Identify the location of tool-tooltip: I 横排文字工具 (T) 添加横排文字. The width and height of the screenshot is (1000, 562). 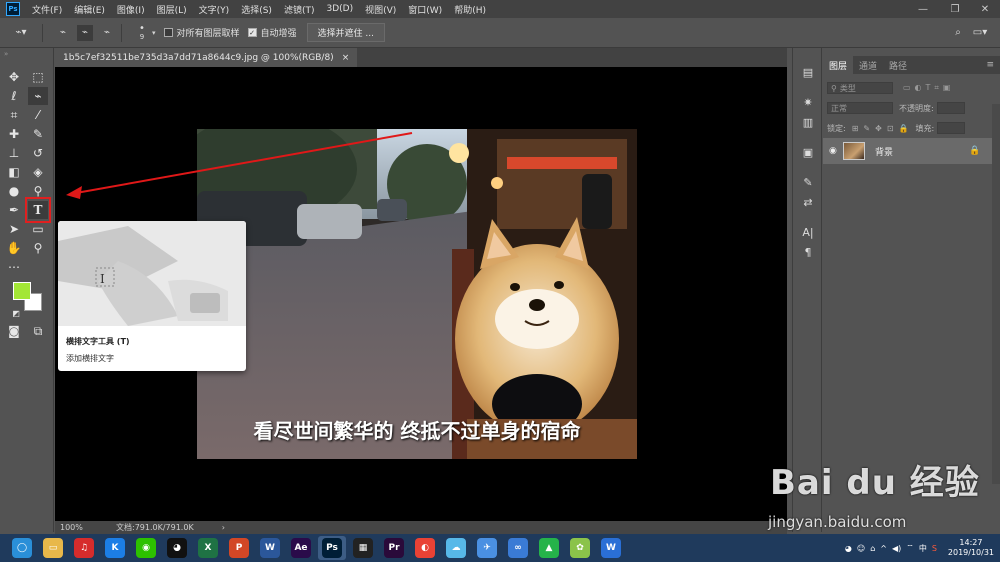
(152, 296).